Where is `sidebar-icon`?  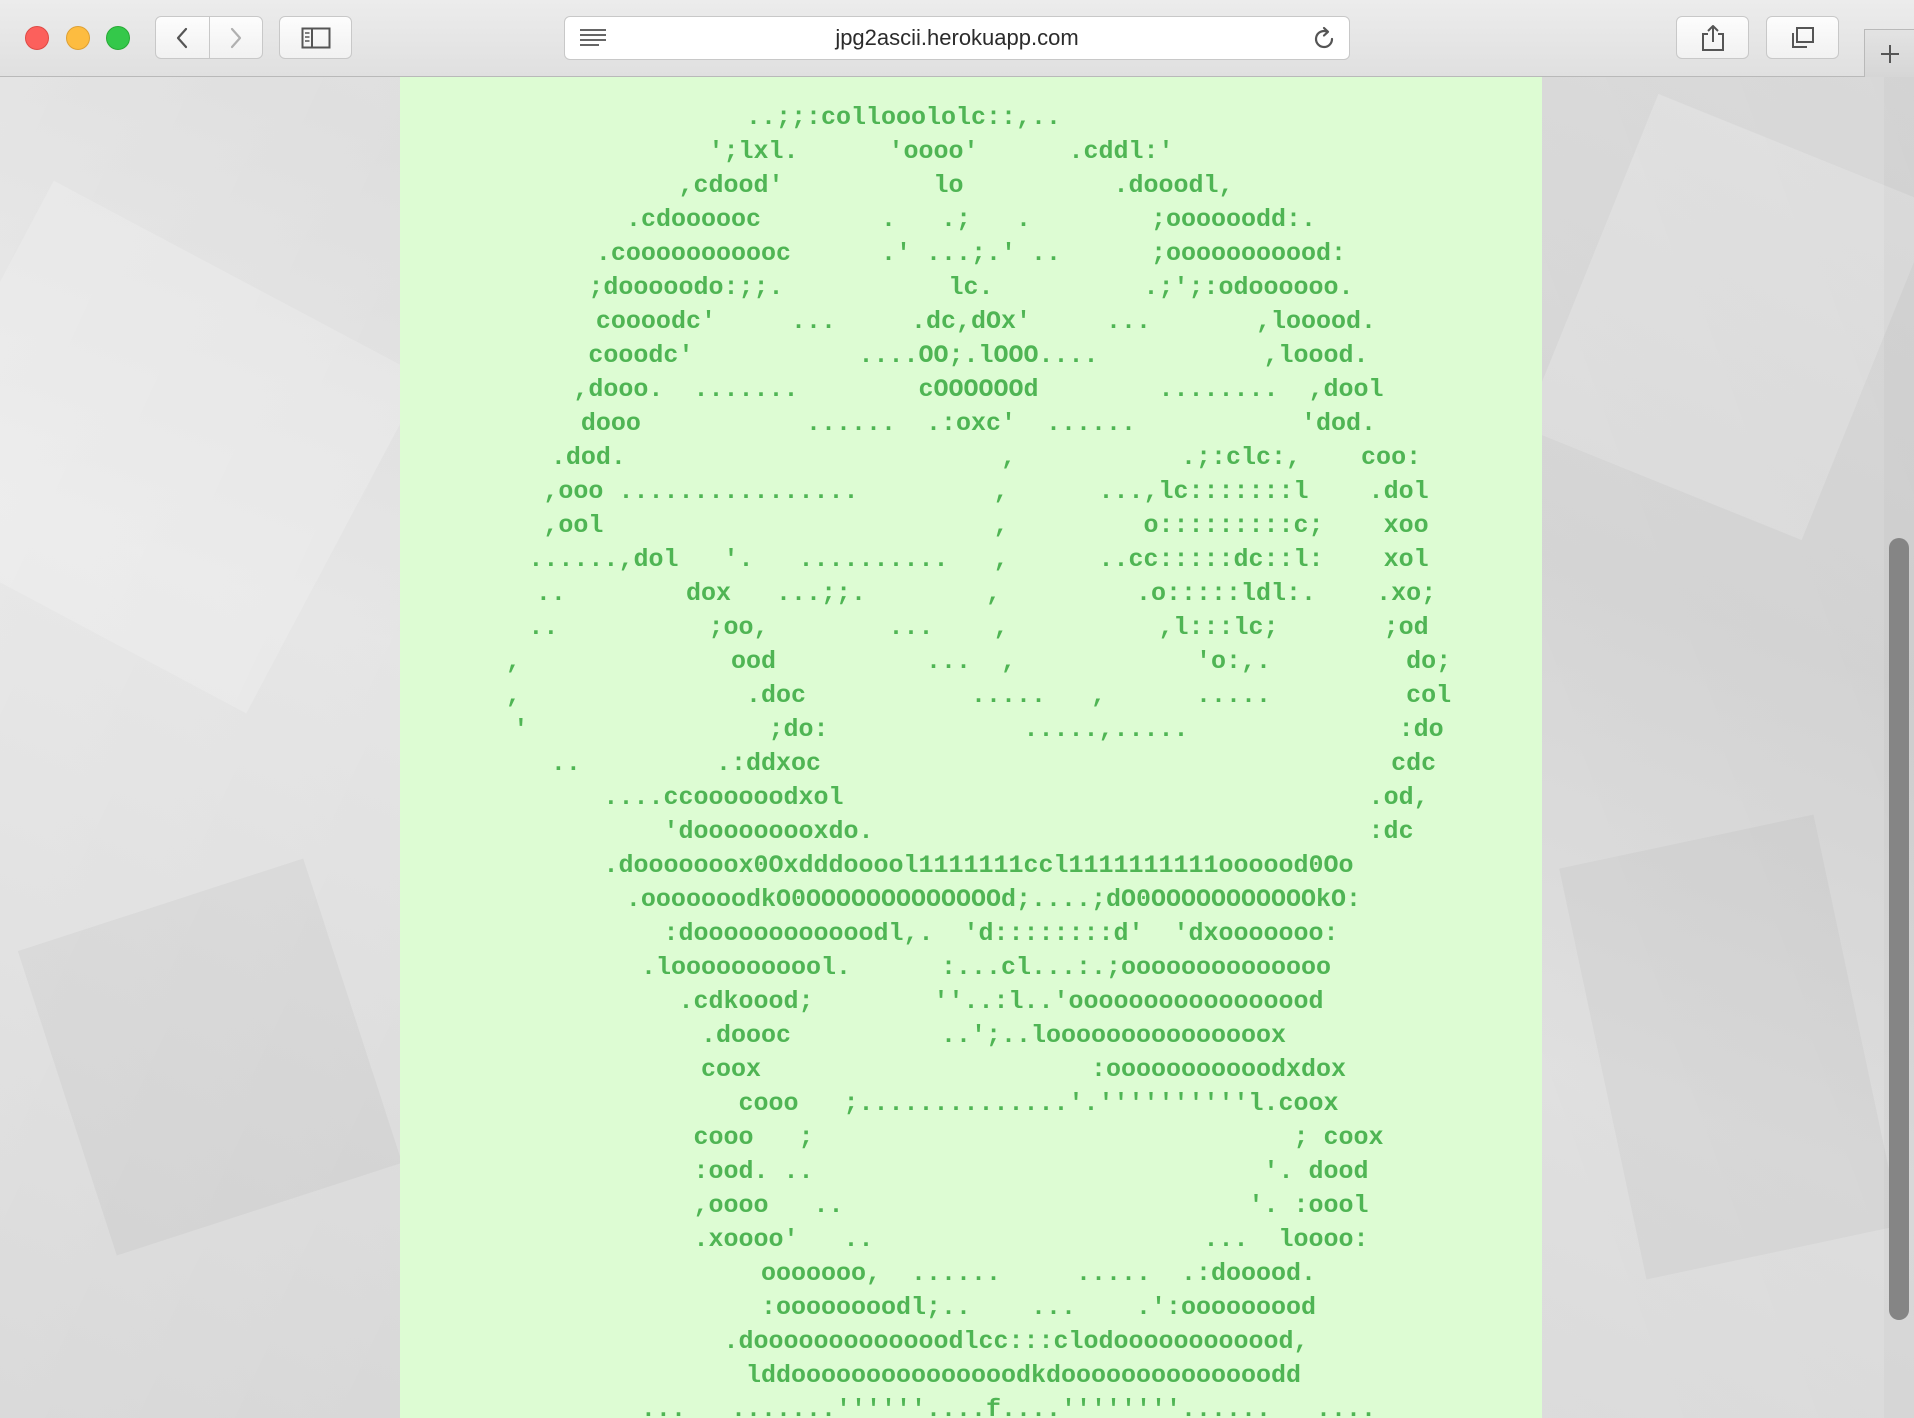 sidebar-icon is located at coordinates (315, 37).